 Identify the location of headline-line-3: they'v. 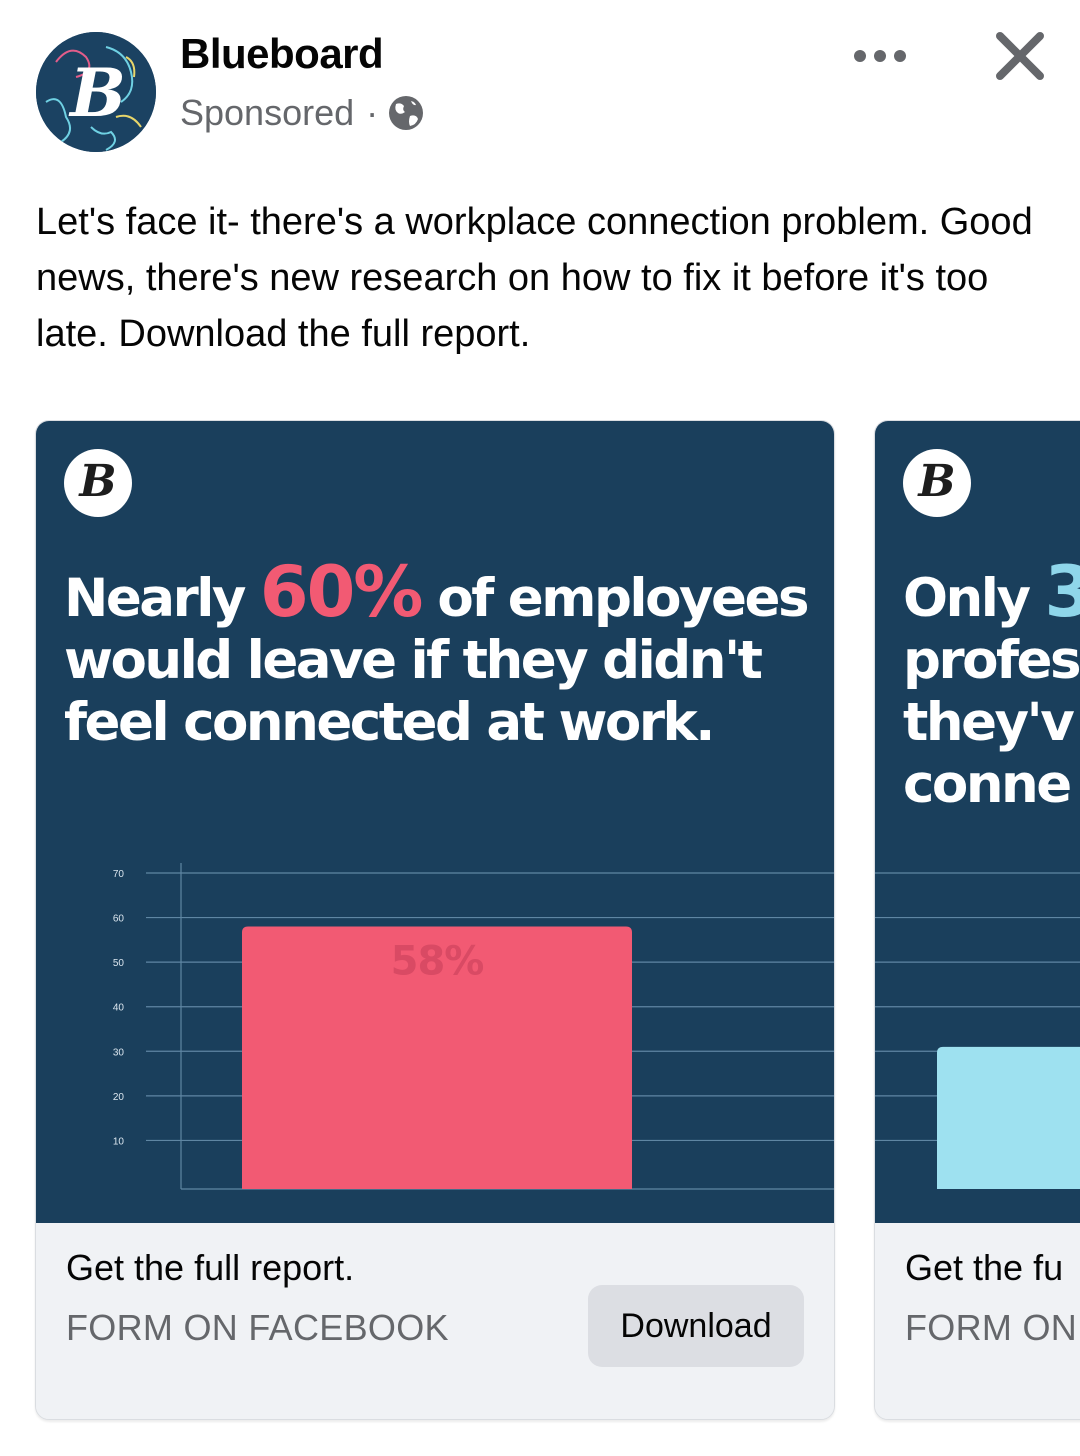
(989, 722).